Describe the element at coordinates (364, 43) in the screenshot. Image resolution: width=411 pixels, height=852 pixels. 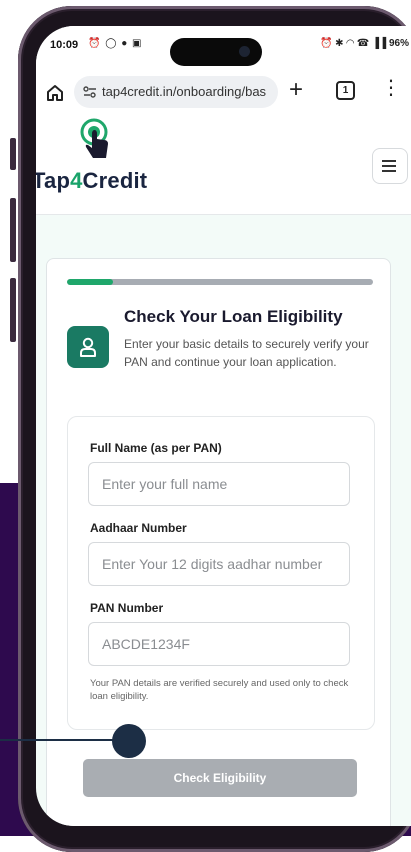
I see `status-system-icons: ⏰ ✱ ◠ ☎ ▐▐ 96%` at that location.